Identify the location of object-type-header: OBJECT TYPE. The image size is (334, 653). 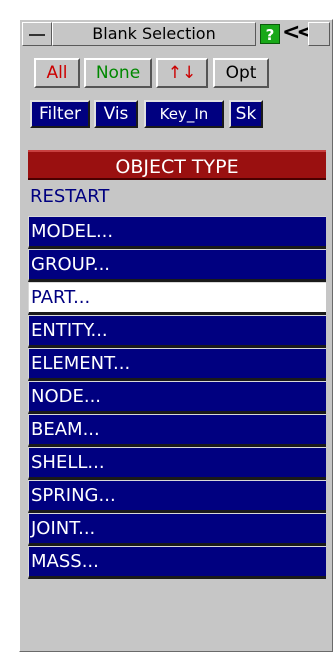
(177, 165).